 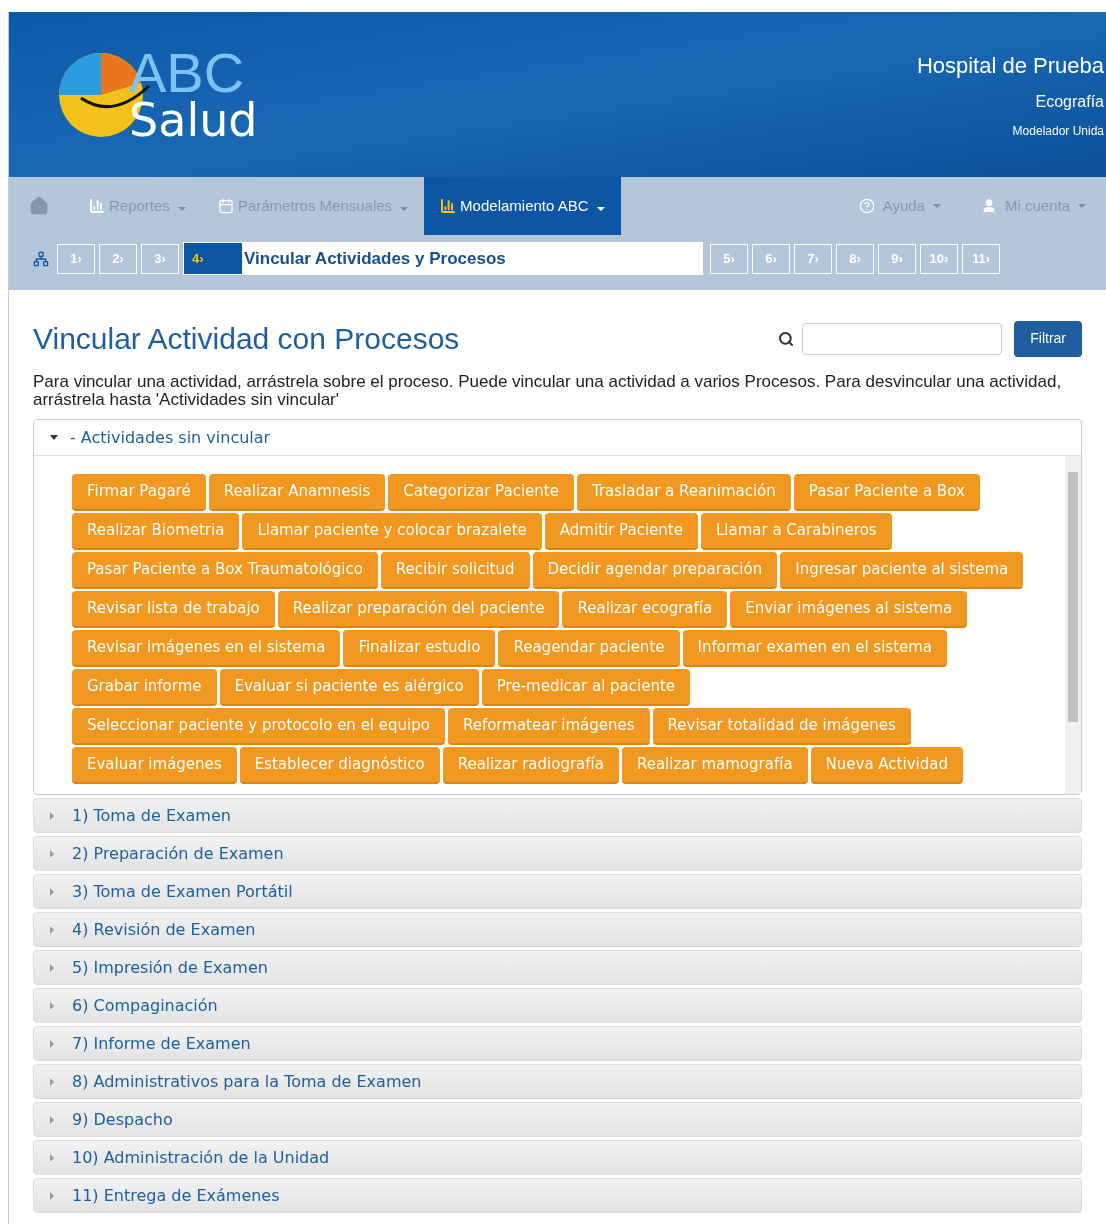 What do you see at coordinates (683, 492) in the screenshot?
I see `activity-tag: Trasladar a Reanimación` at bounding box center [683, 492].